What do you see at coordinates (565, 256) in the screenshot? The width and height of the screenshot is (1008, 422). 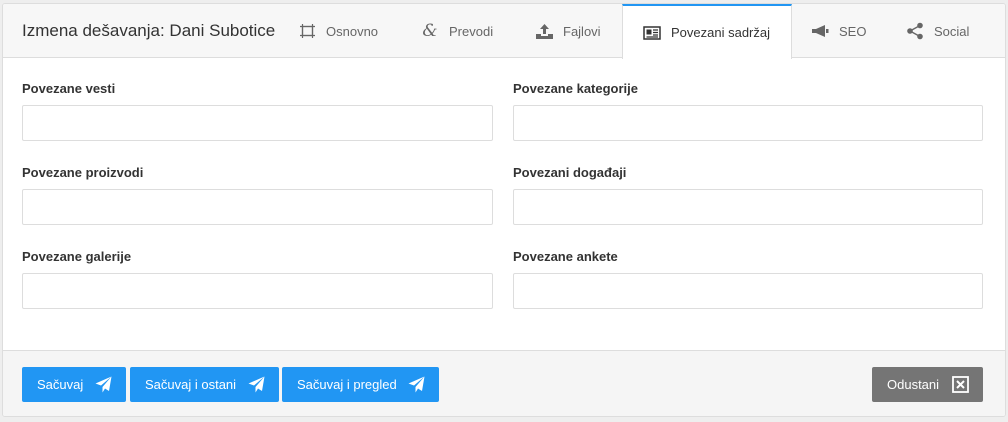 I see `field-label-ankete: Povezane ankete` at bounding box center [565, 256].